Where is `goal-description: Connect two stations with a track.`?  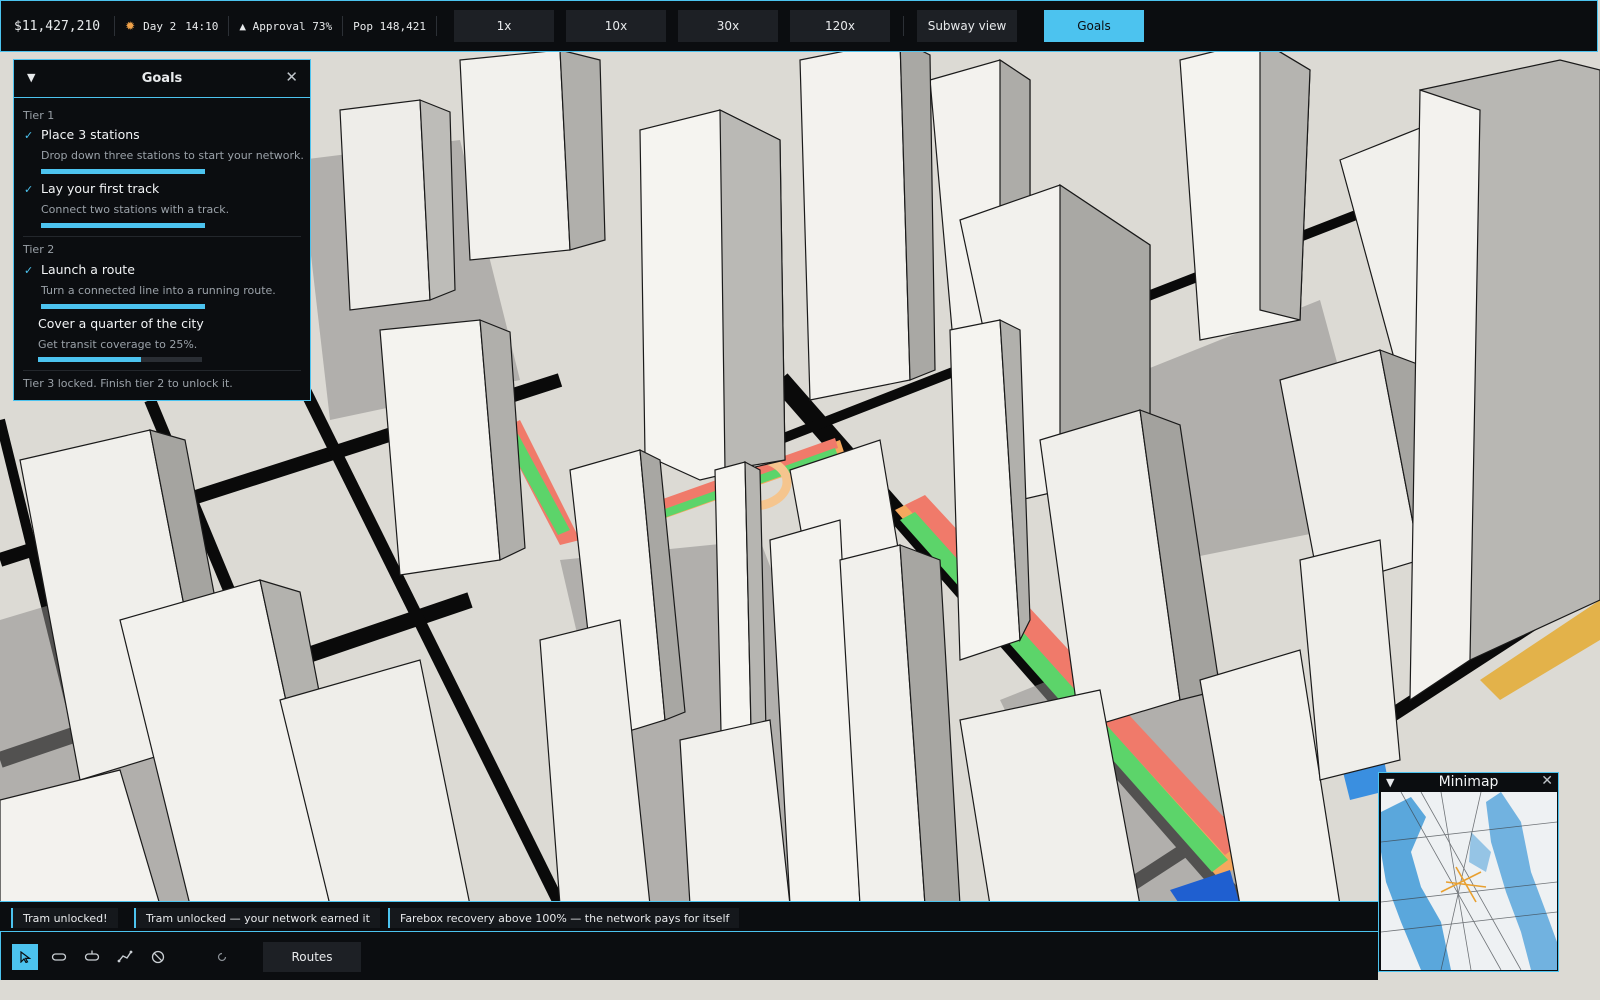 goal-description: Connect two stations with a track. is located at coordinates (135, 209).